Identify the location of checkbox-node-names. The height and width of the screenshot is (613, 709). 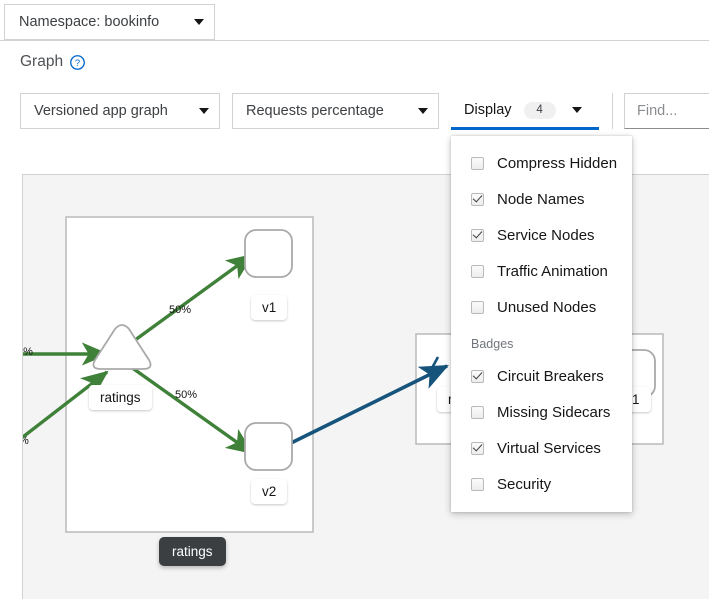
(477, 199).